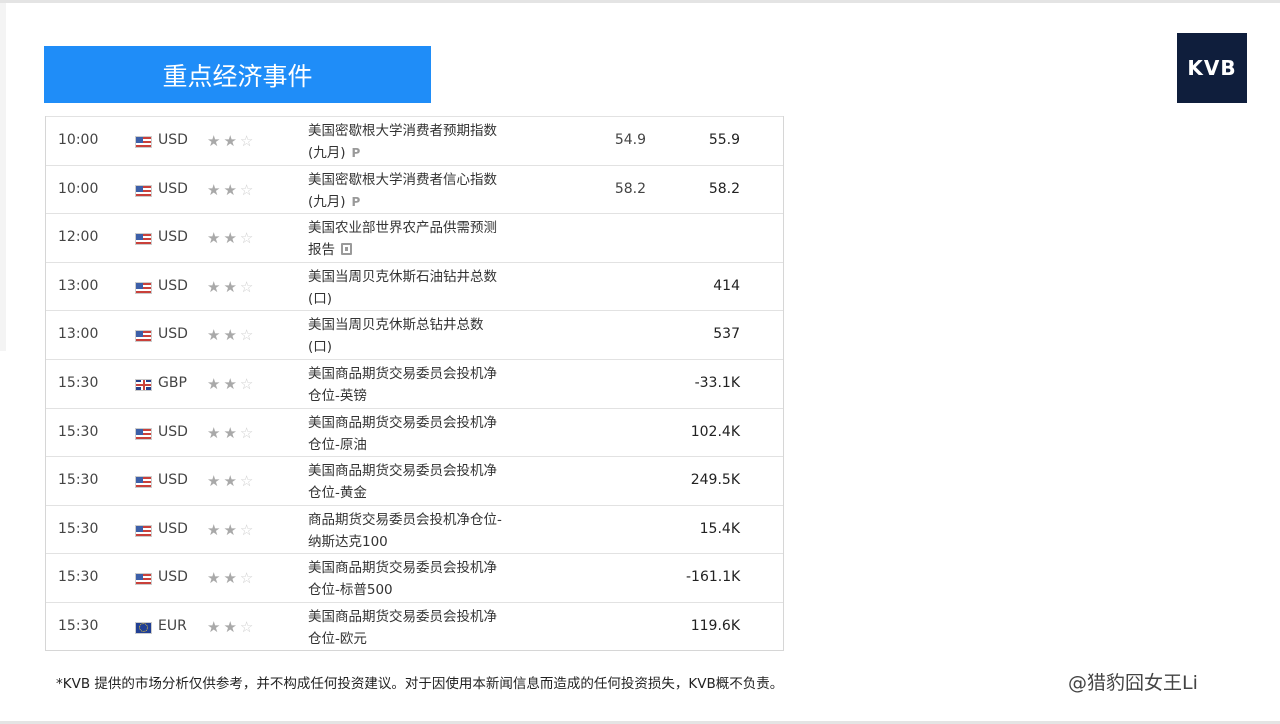 The image size is (1280, 724). I want to click on event-previous-value: 54.9, so click(630, 140).